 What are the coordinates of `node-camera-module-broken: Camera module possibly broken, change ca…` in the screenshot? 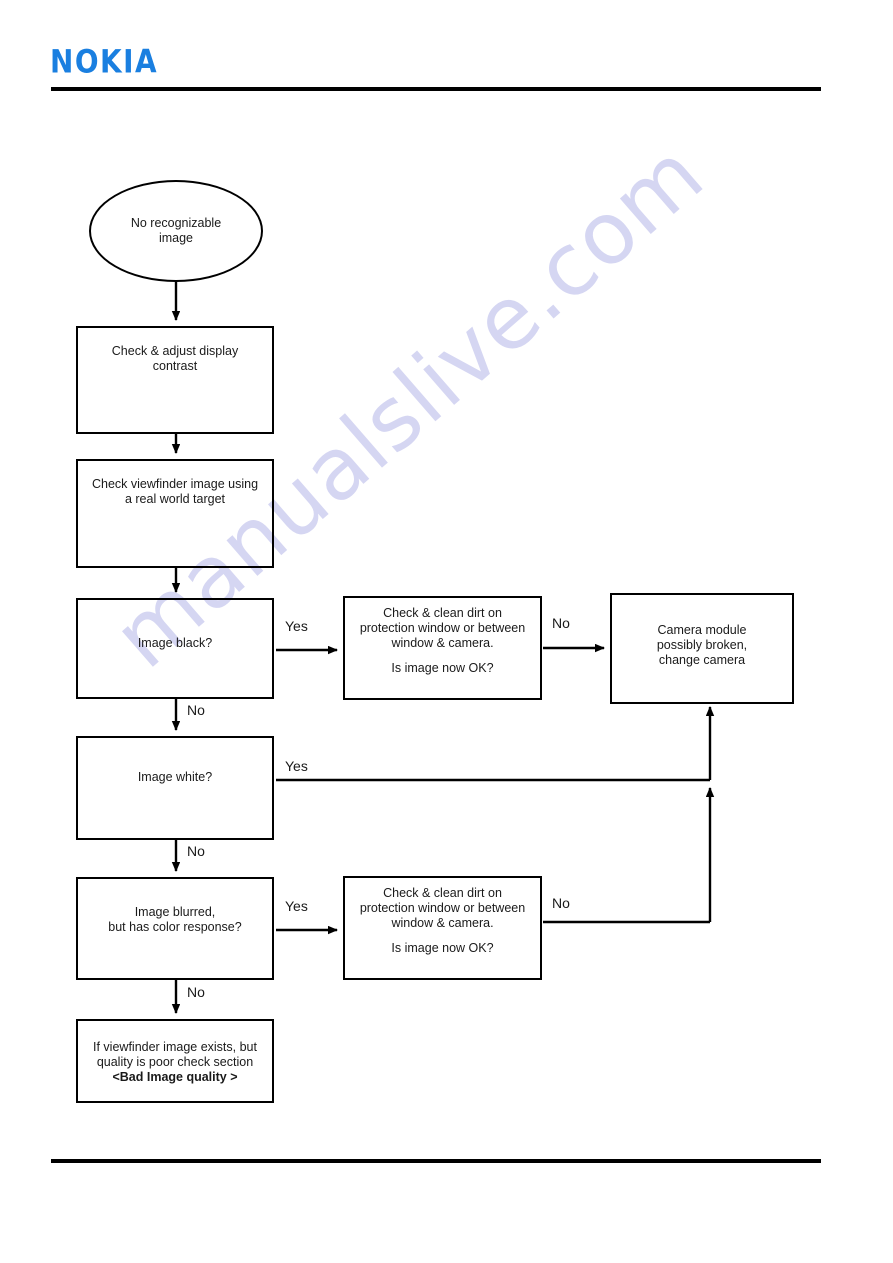 It's located at (702, 648).